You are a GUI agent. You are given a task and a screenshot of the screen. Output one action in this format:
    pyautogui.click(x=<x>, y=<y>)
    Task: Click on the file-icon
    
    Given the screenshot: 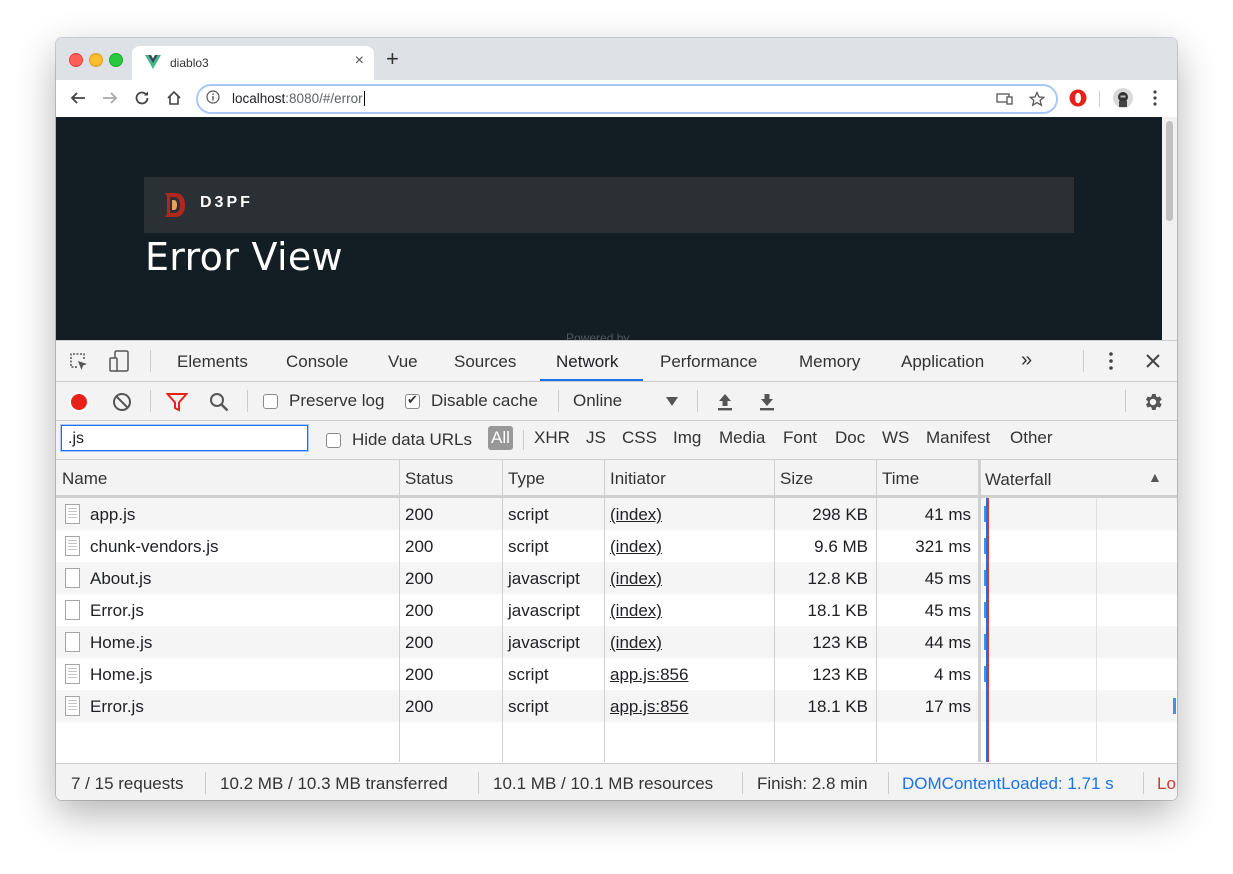 What is the action you would take?
    pyautogui.click(x=72, y=610)
    